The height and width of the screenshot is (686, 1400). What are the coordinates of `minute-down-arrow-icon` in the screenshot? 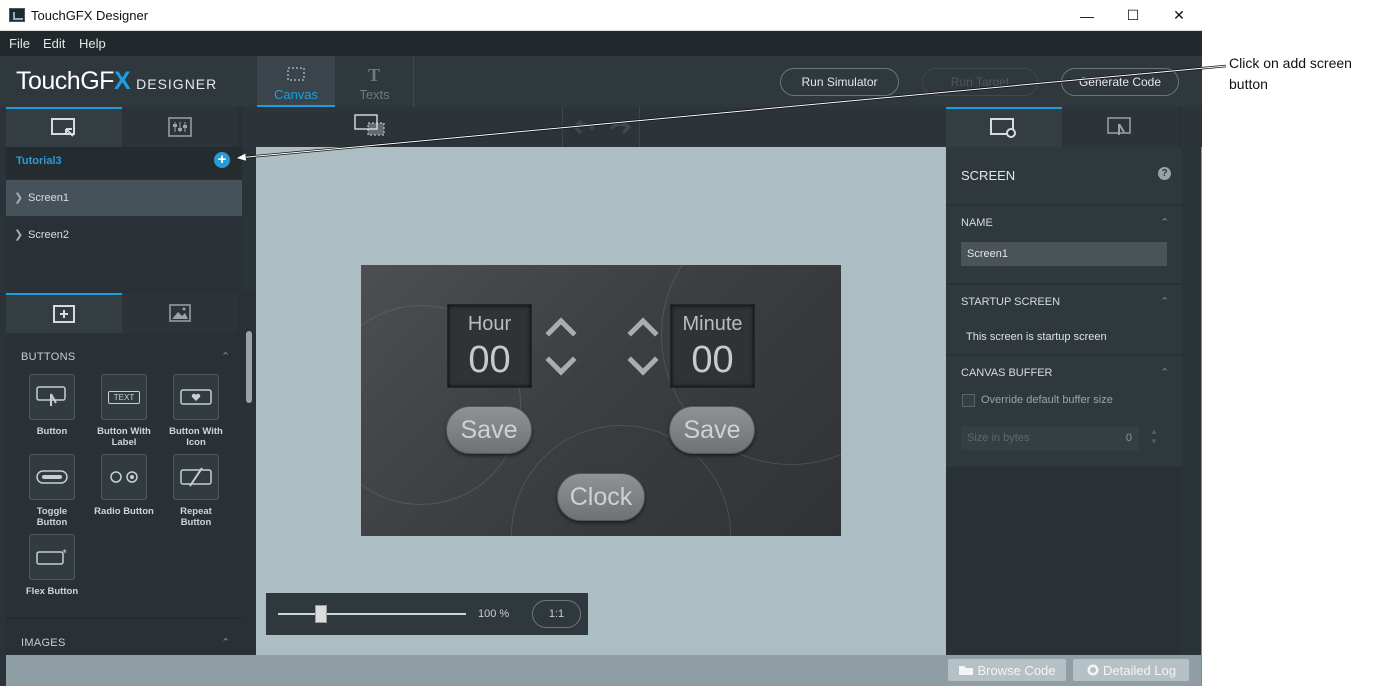 It's located at (643, 360).